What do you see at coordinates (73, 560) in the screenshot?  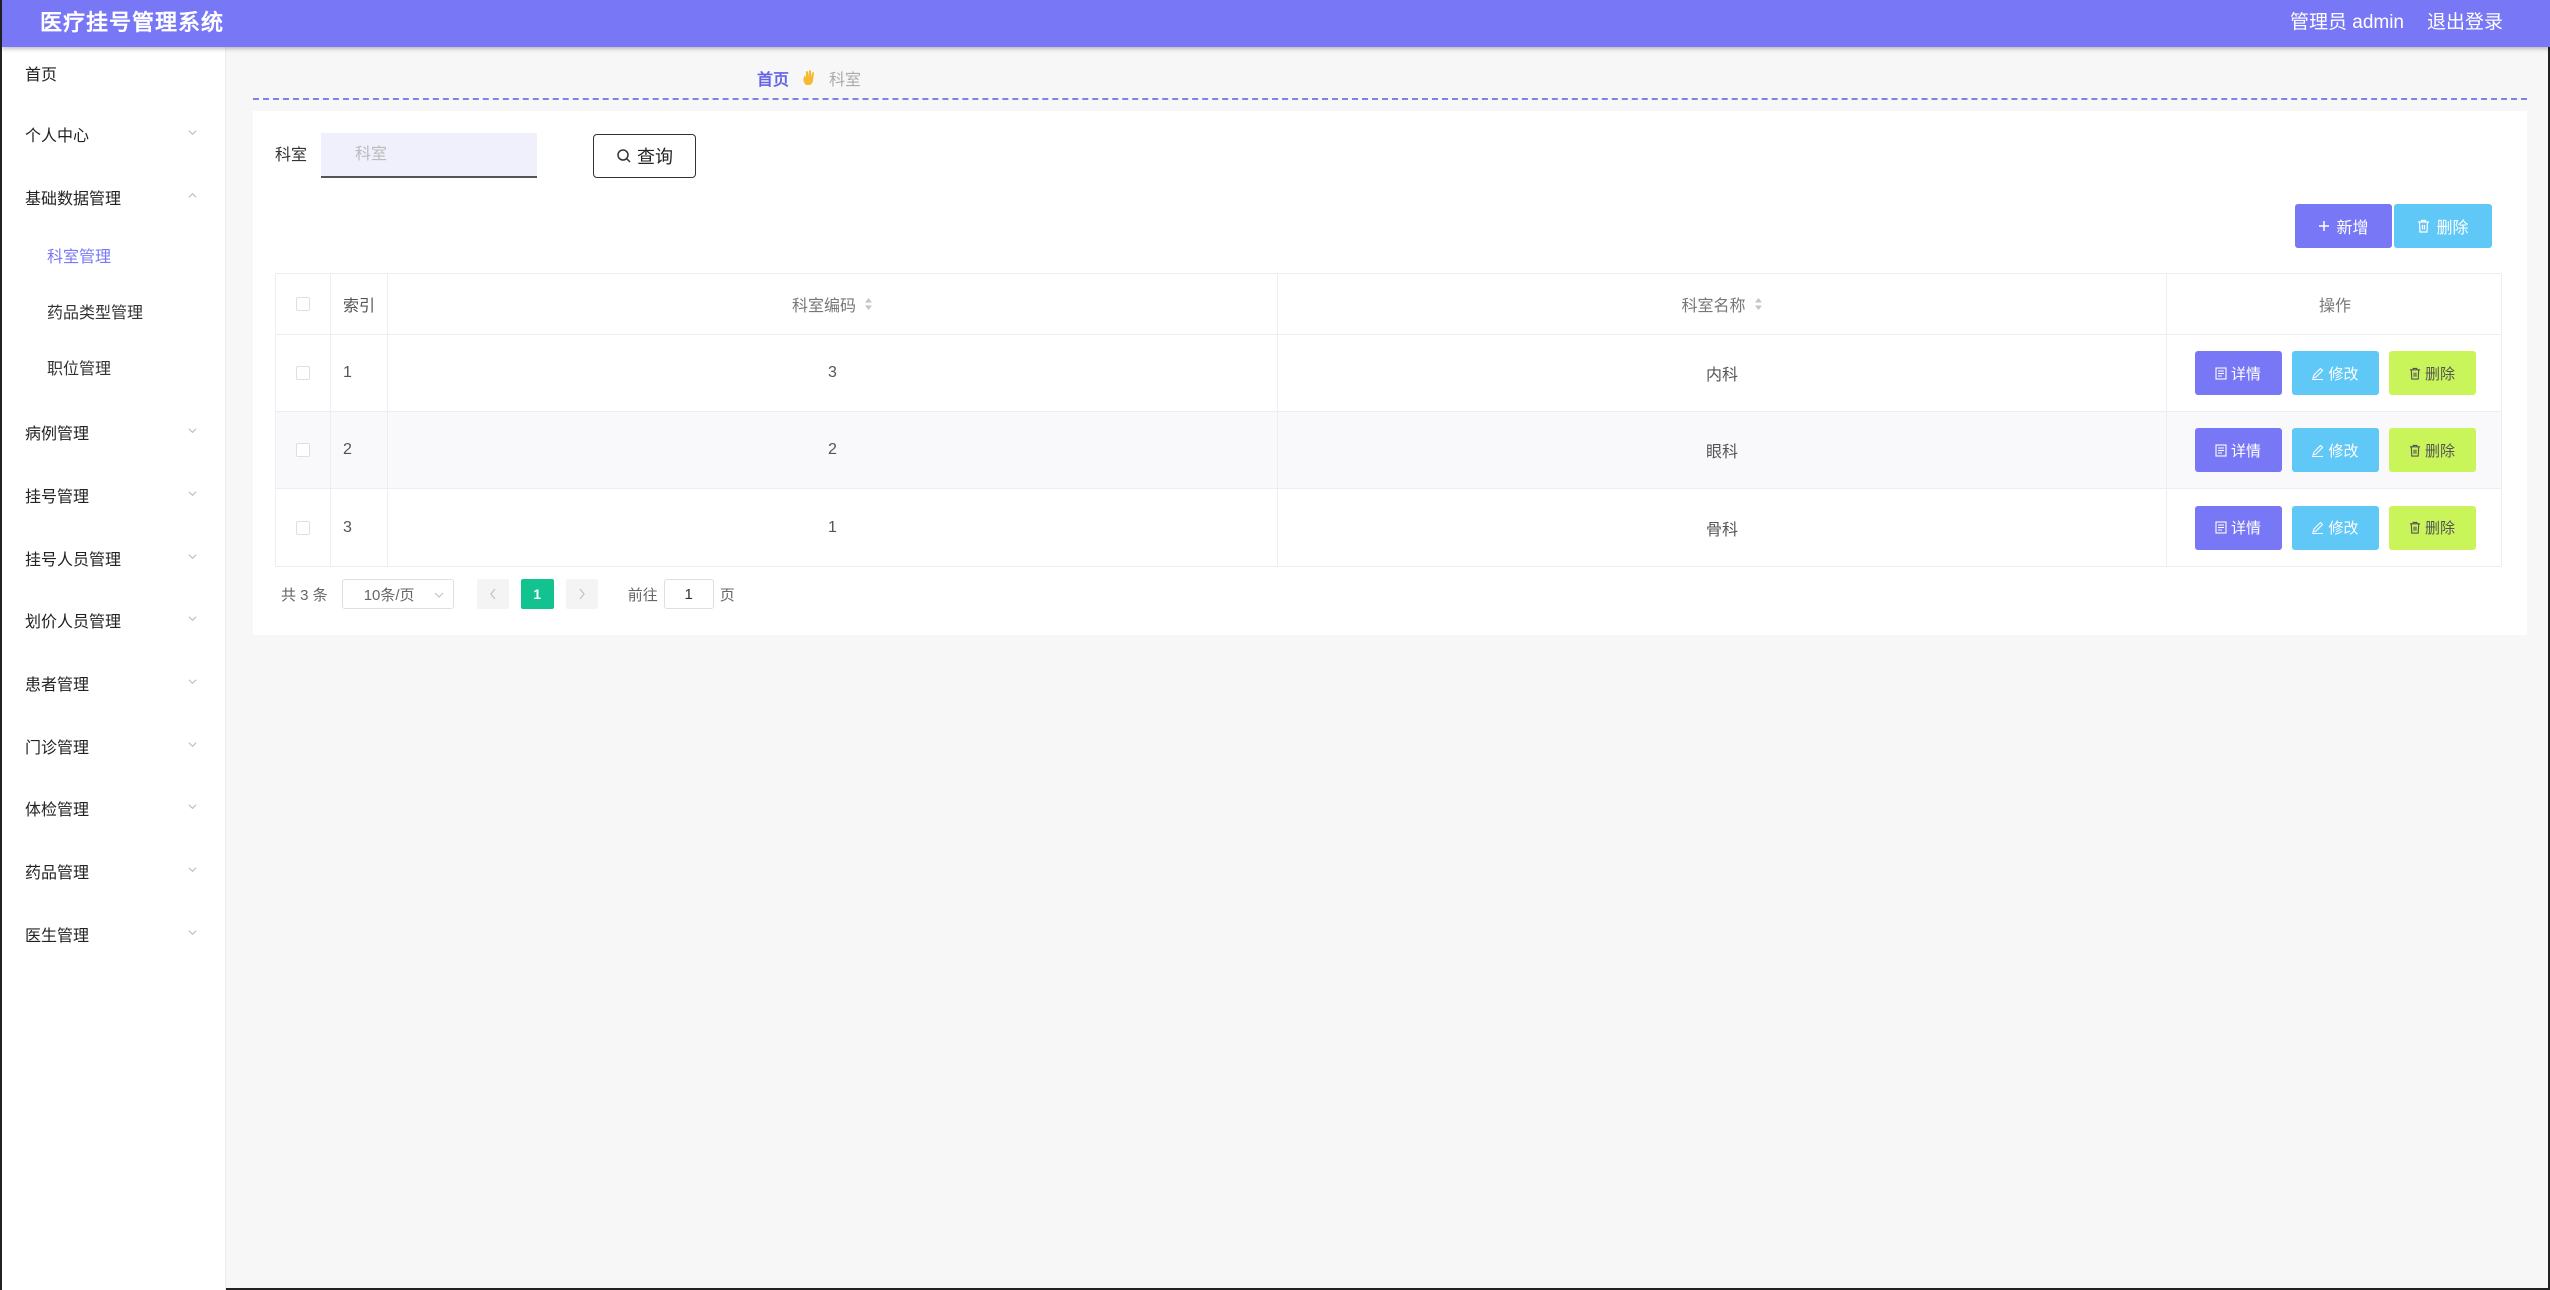 I see `sidebar-item-label: 挂号人员管理` at bounding box center [73, 560].